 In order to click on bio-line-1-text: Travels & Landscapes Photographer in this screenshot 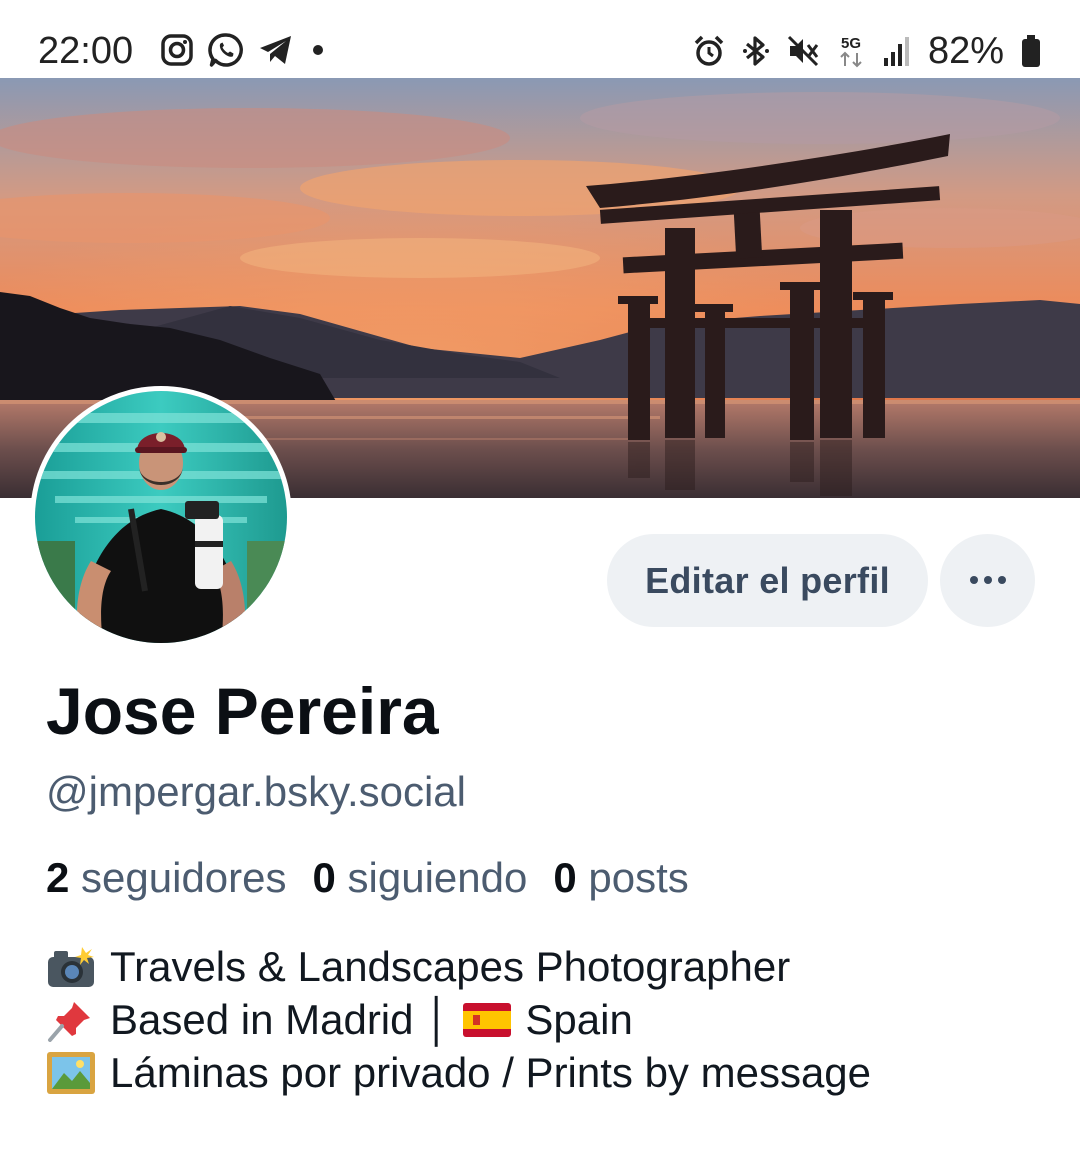, I will do `click(450, 966)`.